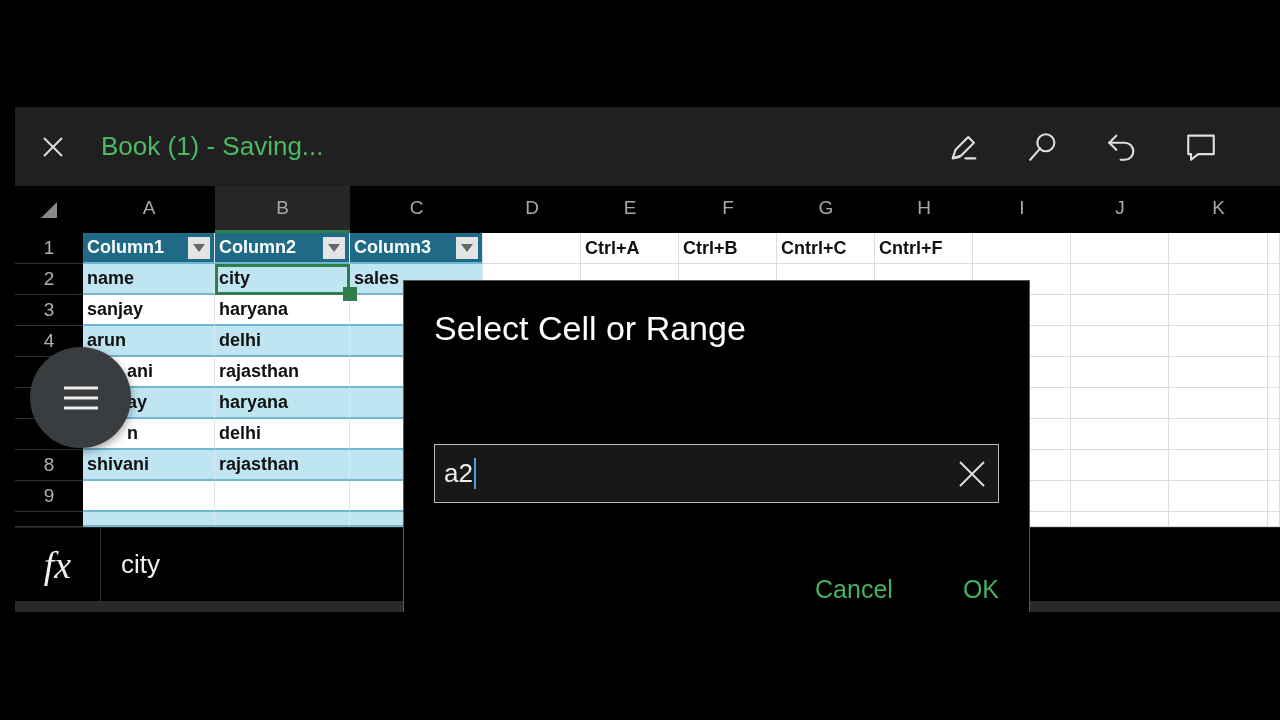  I want to click on table-cell: Cntrl+F, so click(924, 248).